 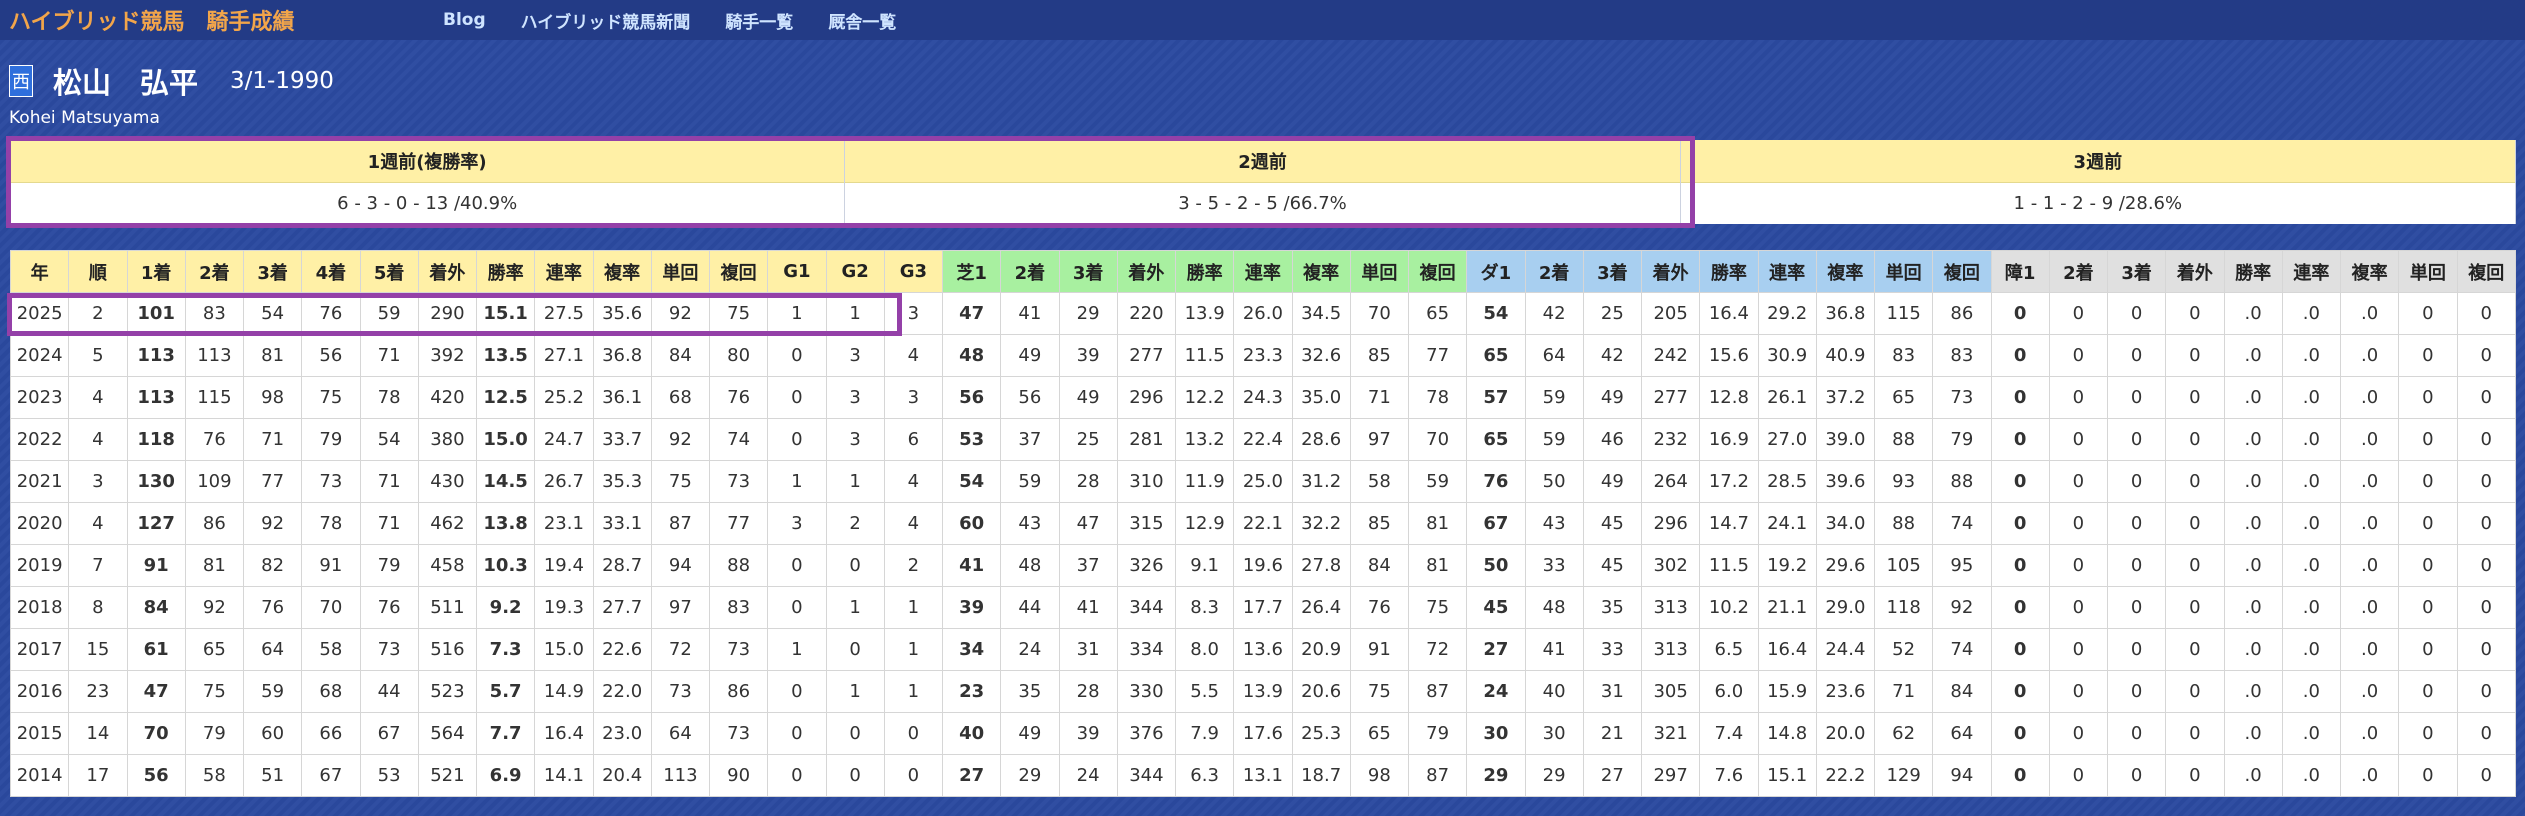 I want to click on table-cell: 87, so click(x=1437, y=691).